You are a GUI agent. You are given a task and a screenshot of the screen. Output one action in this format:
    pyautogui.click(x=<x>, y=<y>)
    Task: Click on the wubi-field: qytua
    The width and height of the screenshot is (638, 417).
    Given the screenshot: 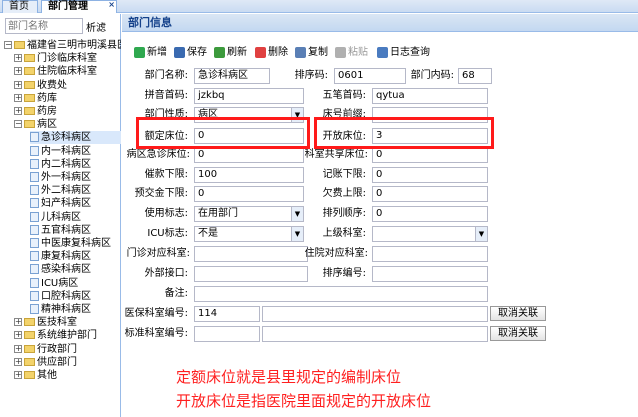 What is the action you would take?
    pyautogui.click(x=430, y=96)
    